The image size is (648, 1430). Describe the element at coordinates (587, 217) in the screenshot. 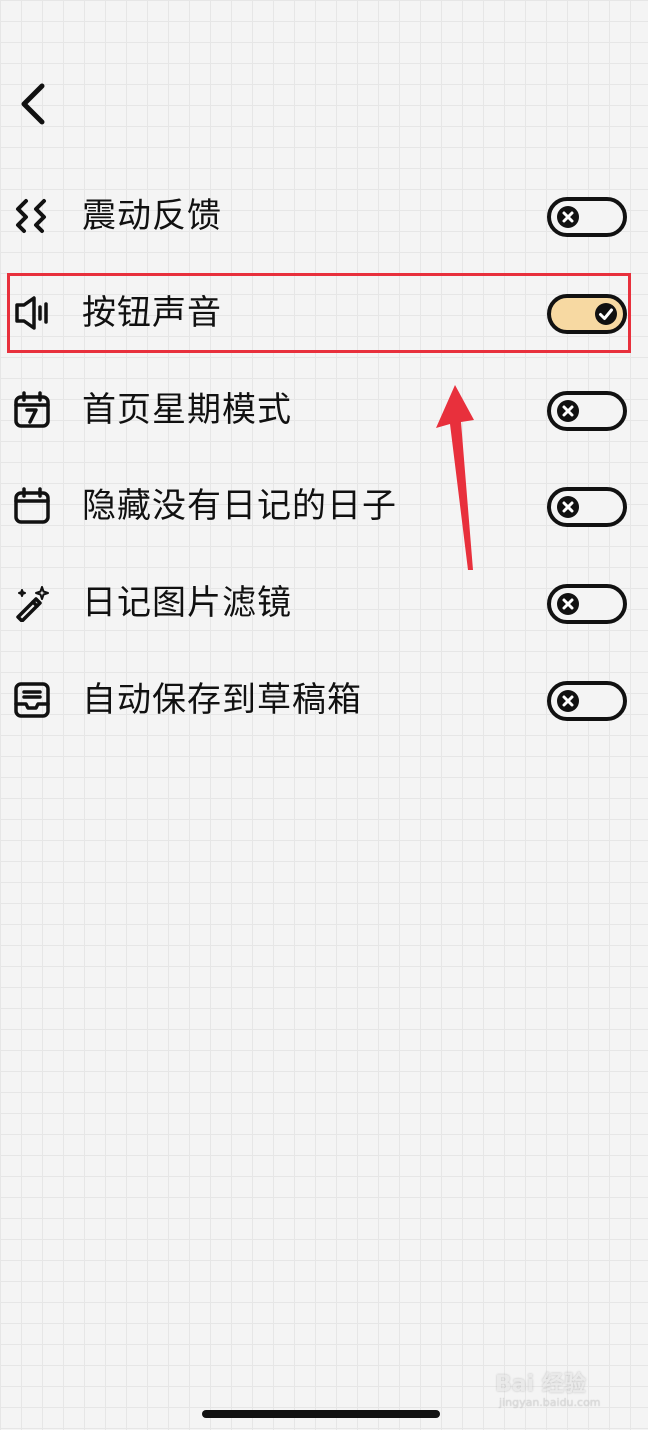

I see `vibration-toggle` at that location.